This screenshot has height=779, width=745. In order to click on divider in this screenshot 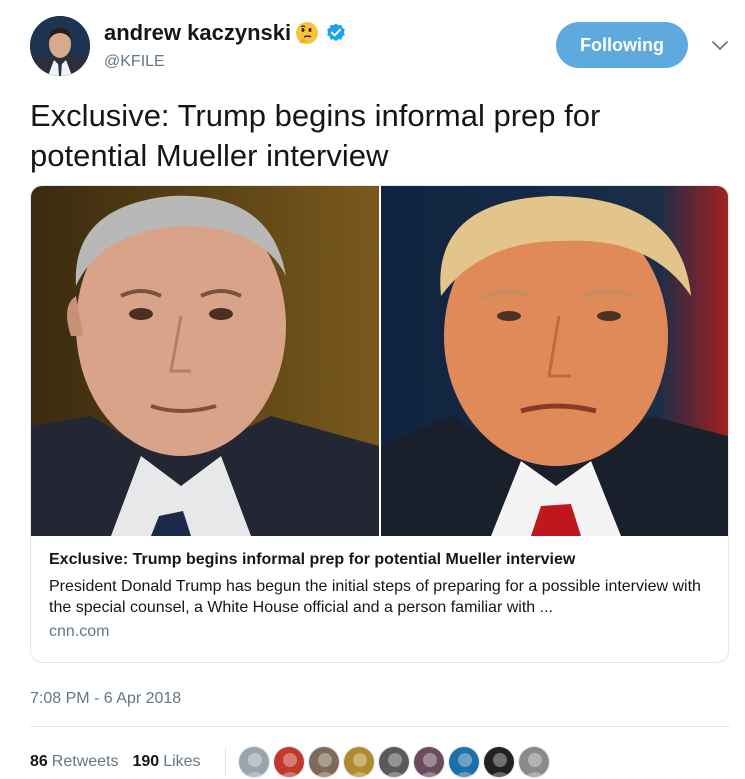, I will do `click(380, 726)`.